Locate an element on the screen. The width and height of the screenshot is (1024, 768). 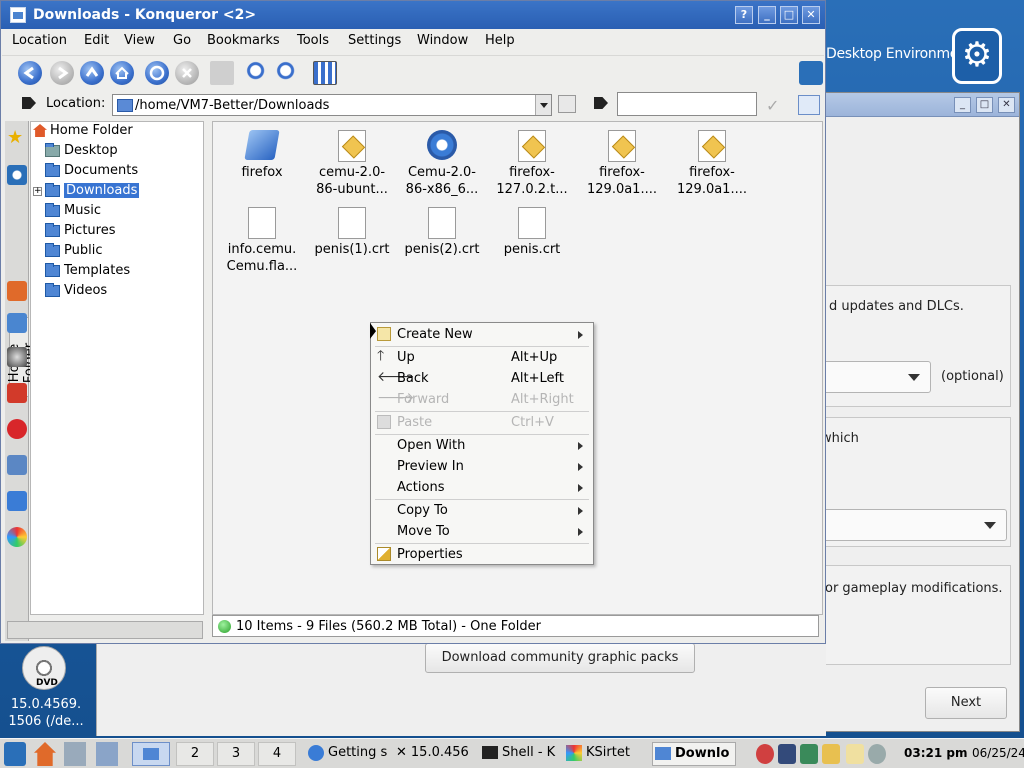
menu-tools: Tools is located at coordinates (313, 40).